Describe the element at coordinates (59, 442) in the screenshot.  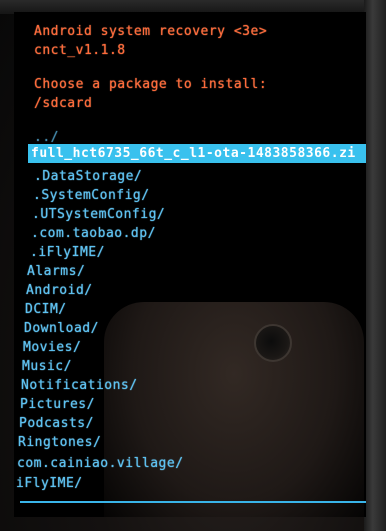
I see `file-list-item: Ringtones/` at that location.